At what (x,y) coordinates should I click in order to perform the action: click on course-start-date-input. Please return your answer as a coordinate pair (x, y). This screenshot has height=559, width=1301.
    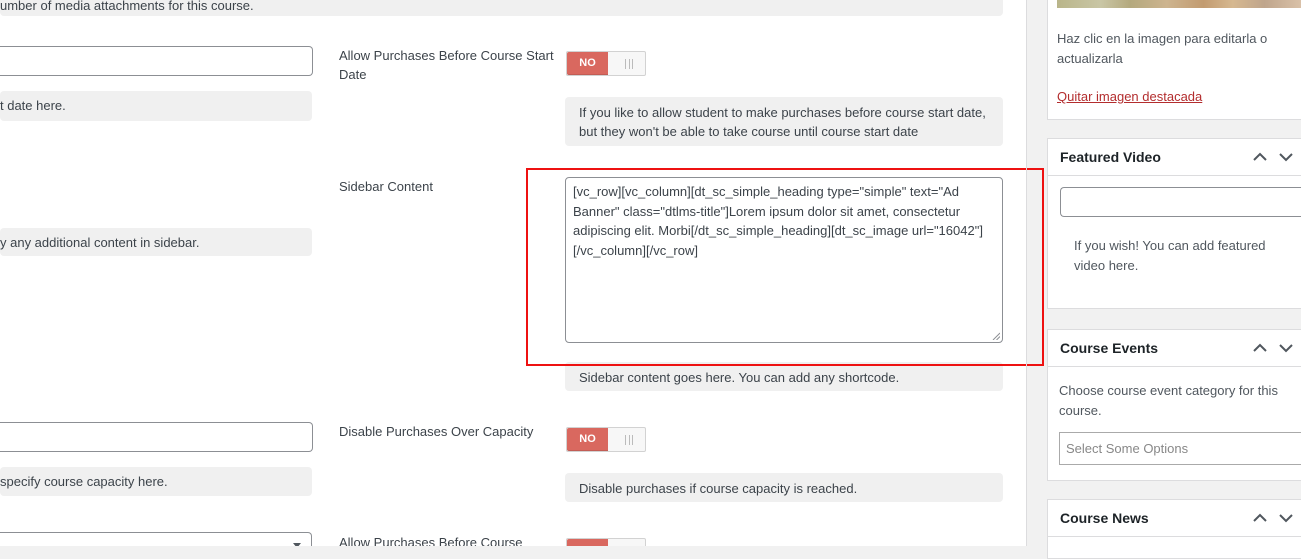
    Looking at the image, I should click on (156, 61).